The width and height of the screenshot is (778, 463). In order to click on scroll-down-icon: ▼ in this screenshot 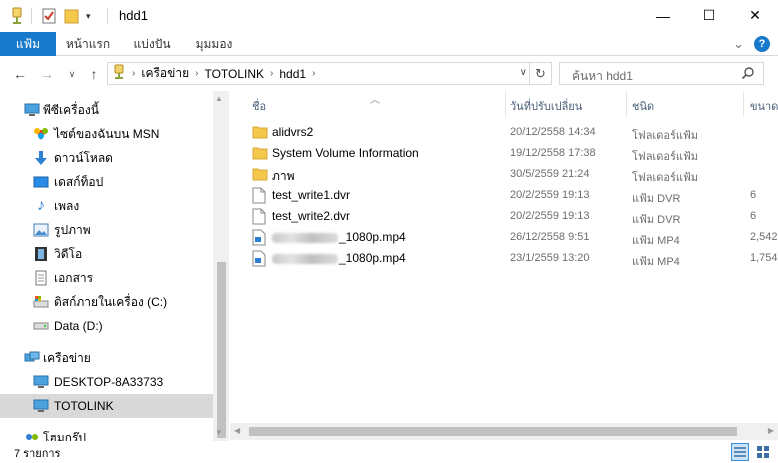, I will do `click(219, 432)`.